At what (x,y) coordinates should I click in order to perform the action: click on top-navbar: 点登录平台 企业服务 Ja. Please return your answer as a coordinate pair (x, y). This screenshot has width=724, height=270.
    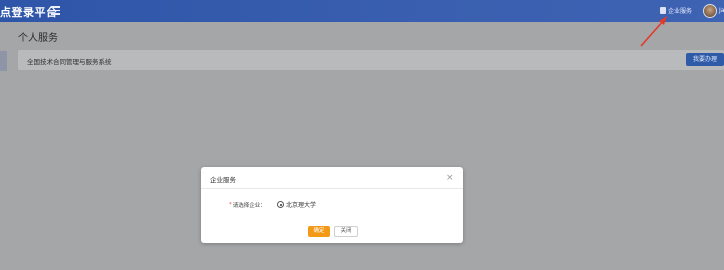
    Looking at the image, I should click on (362, 11).